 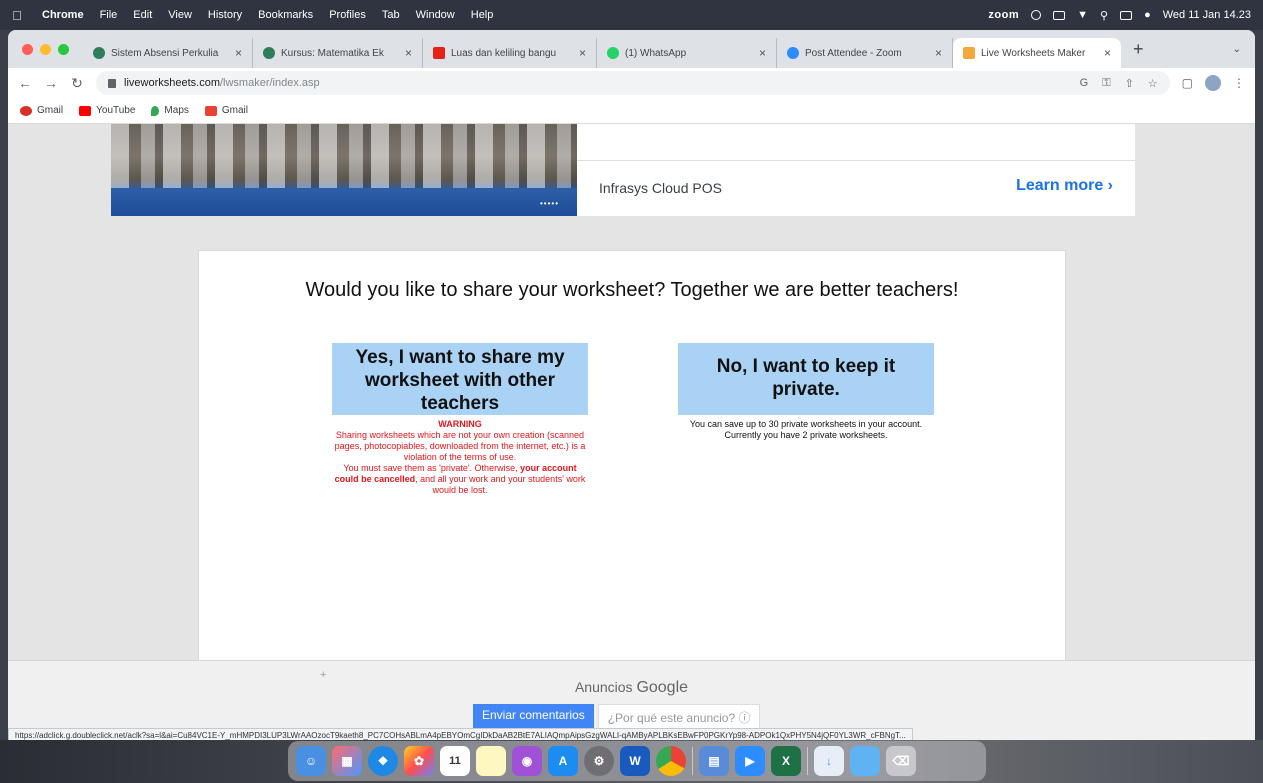 I want to click on podcasts-icon: ◉, so click(x=527, y=761).